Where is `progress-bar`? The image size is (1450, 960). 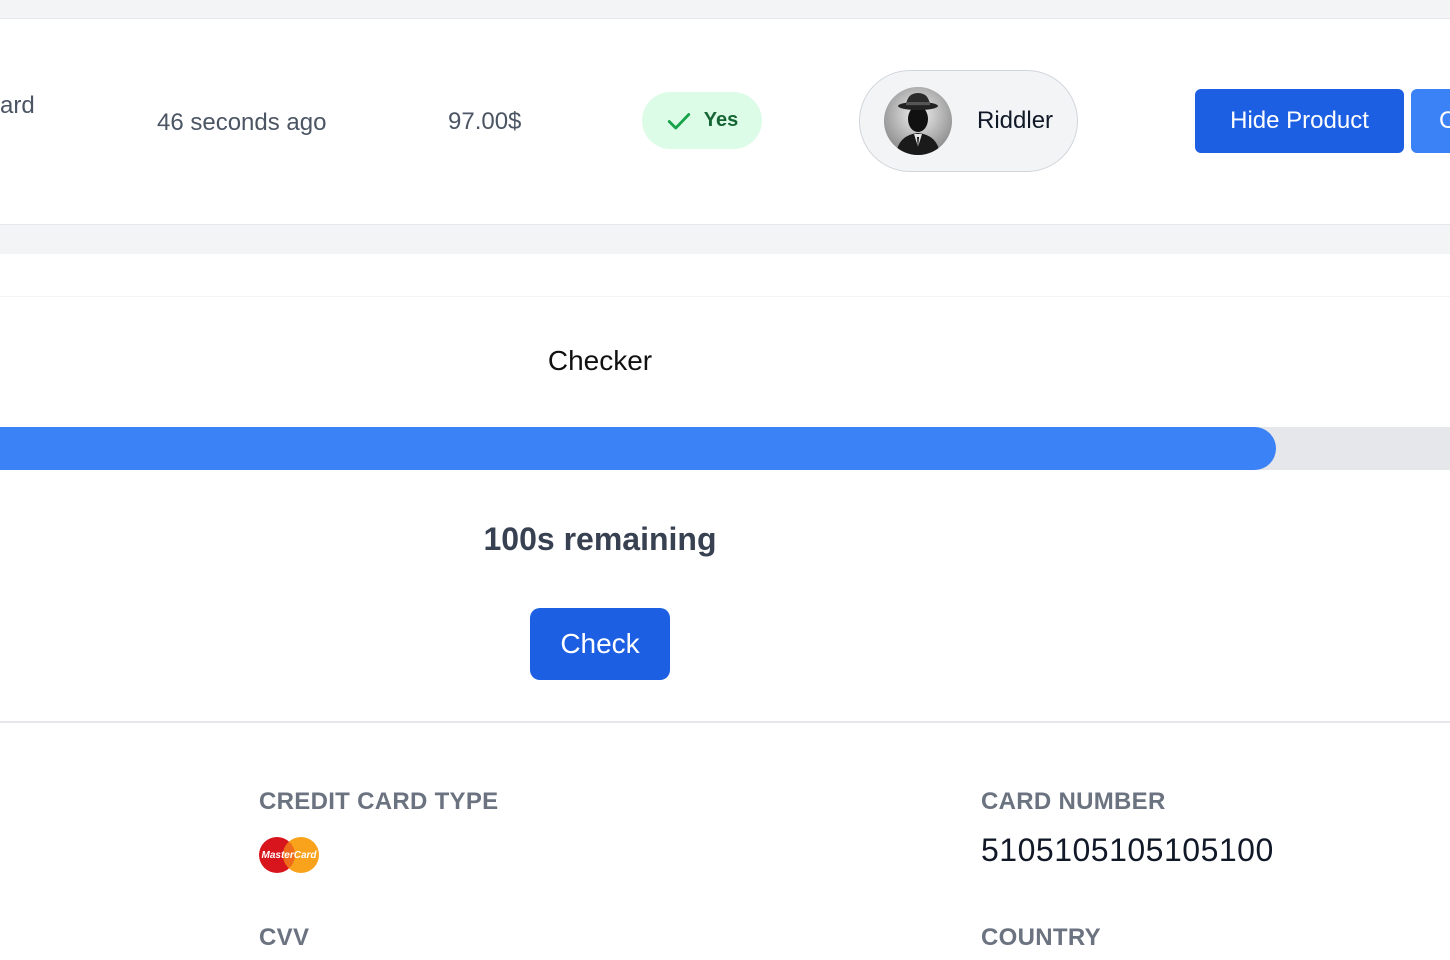
progress-bar is located at coordinates (725, 448).